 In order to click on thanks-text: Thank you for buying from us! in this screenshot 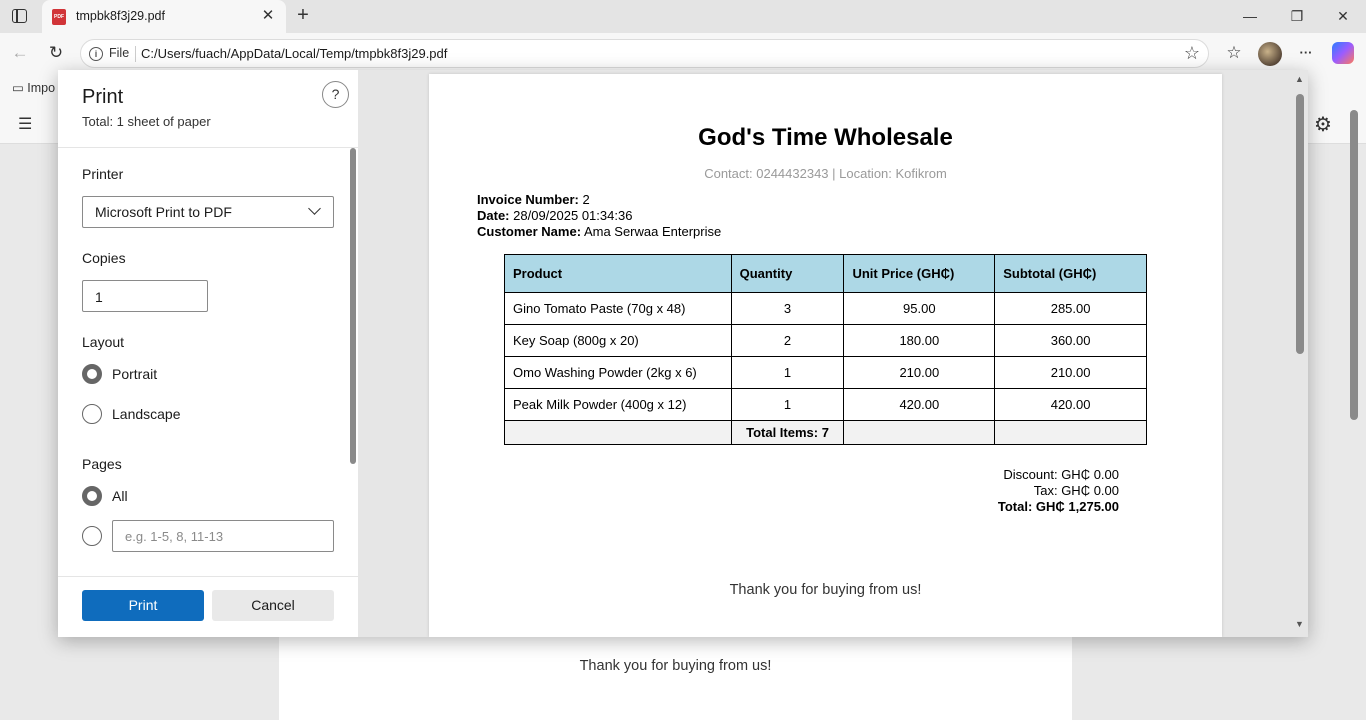, I will do `click(825, 590)`.